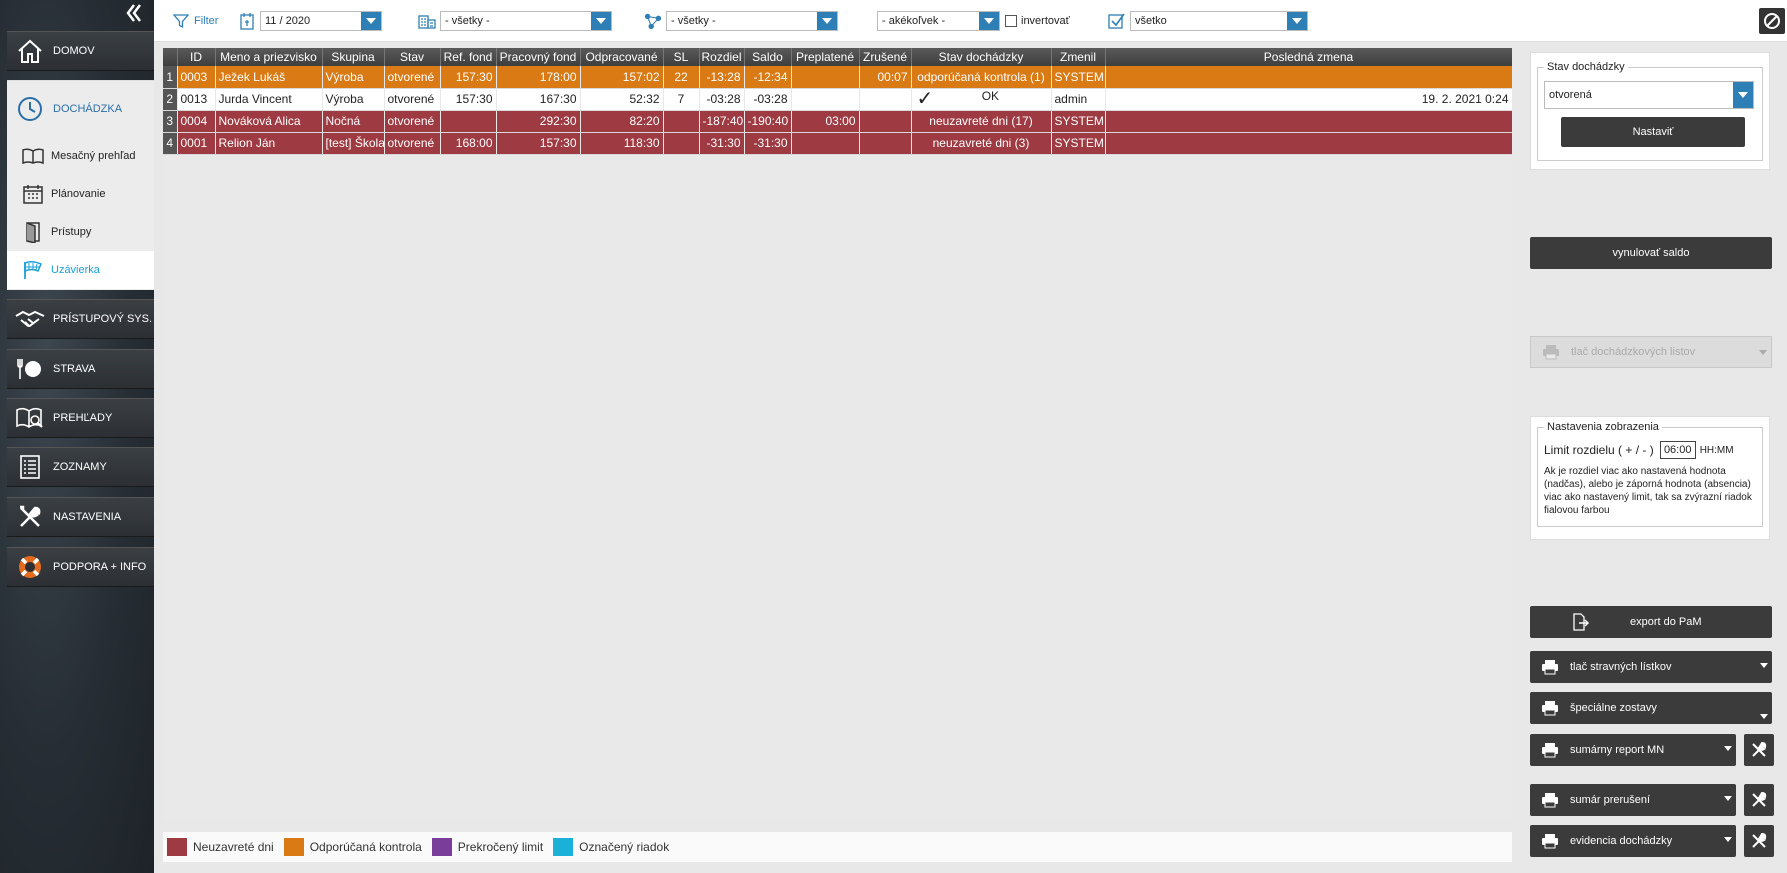 This screenshot has height=873, width=1787. I want to click on column-header: SL, so click(681, 57).